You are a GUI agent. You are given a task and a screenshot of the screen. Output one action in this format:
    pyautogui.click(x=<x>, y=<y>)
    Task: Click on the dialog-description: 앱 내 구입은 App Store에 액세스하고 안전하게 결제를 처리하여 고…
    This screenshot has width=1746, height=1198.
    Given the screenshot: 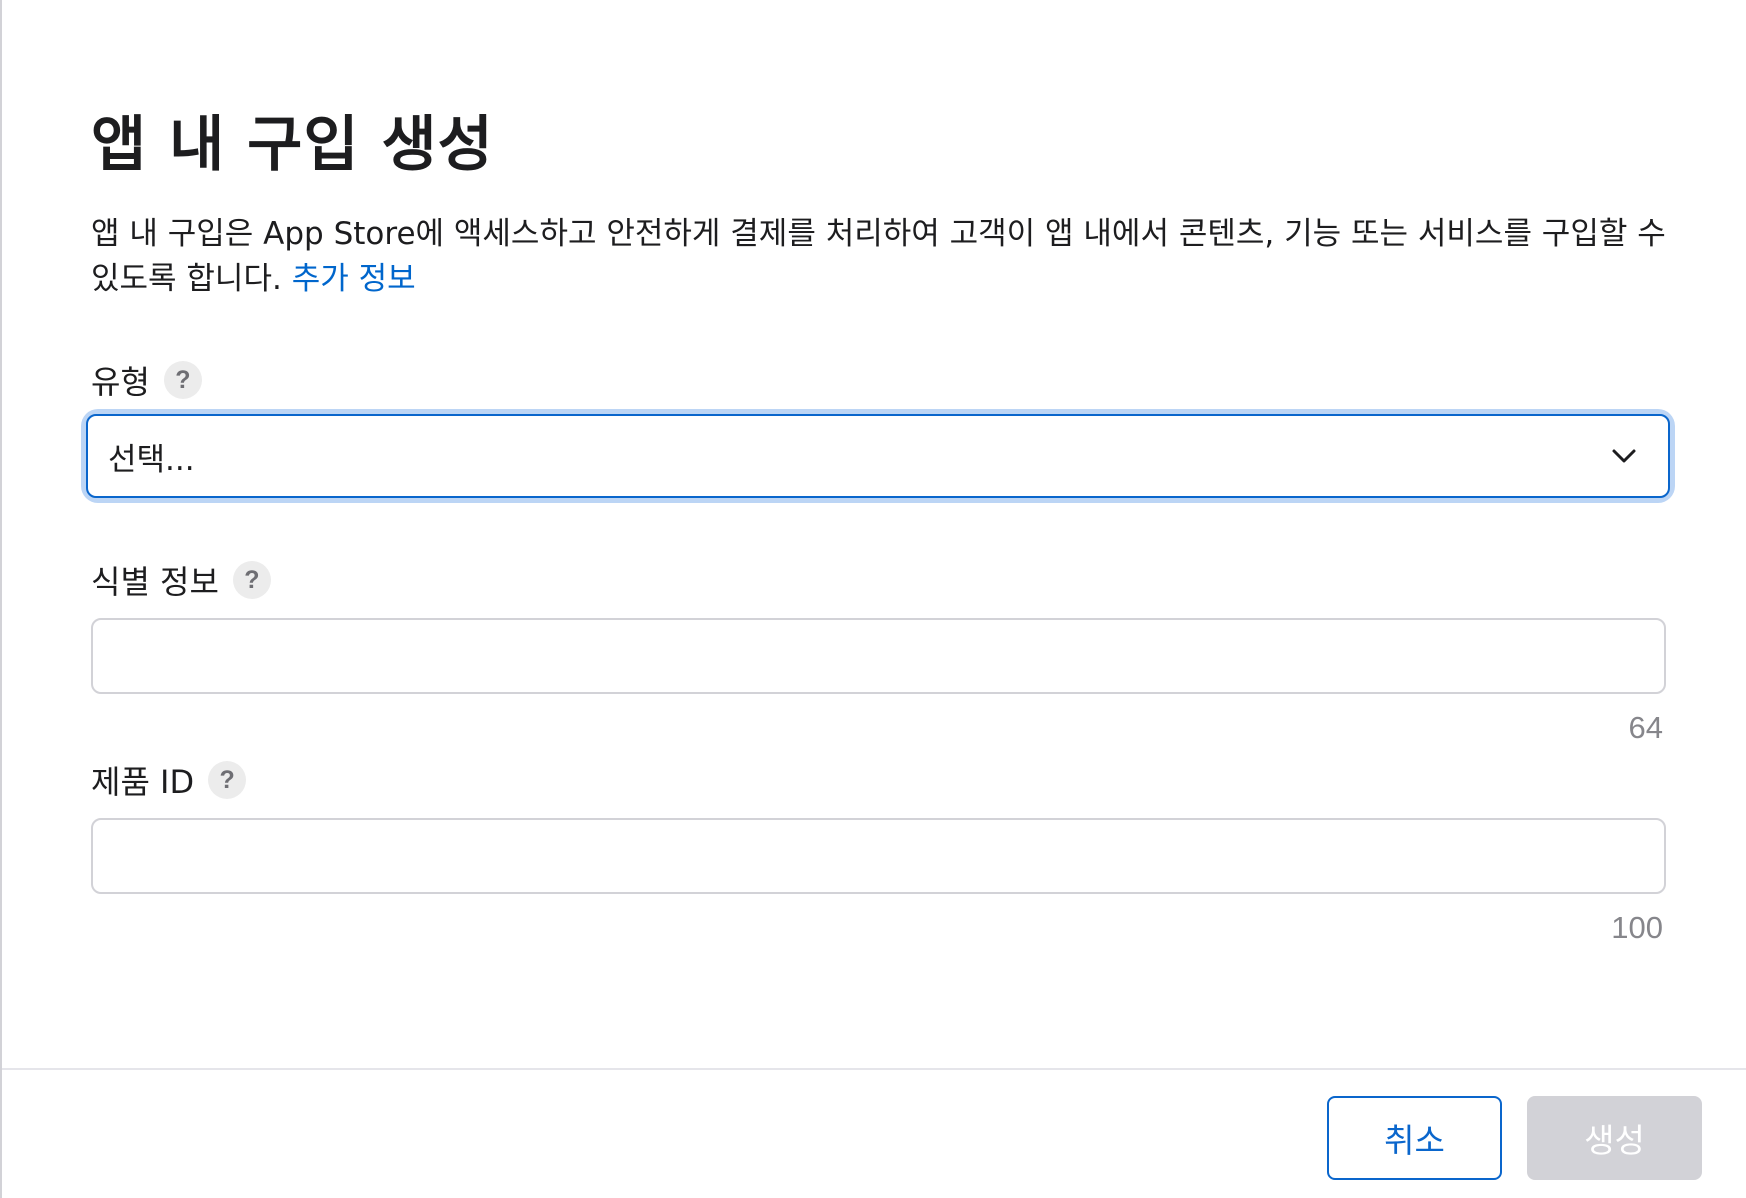 What is the action you would take?
    pyautogui.click(x=881, y=257)
    